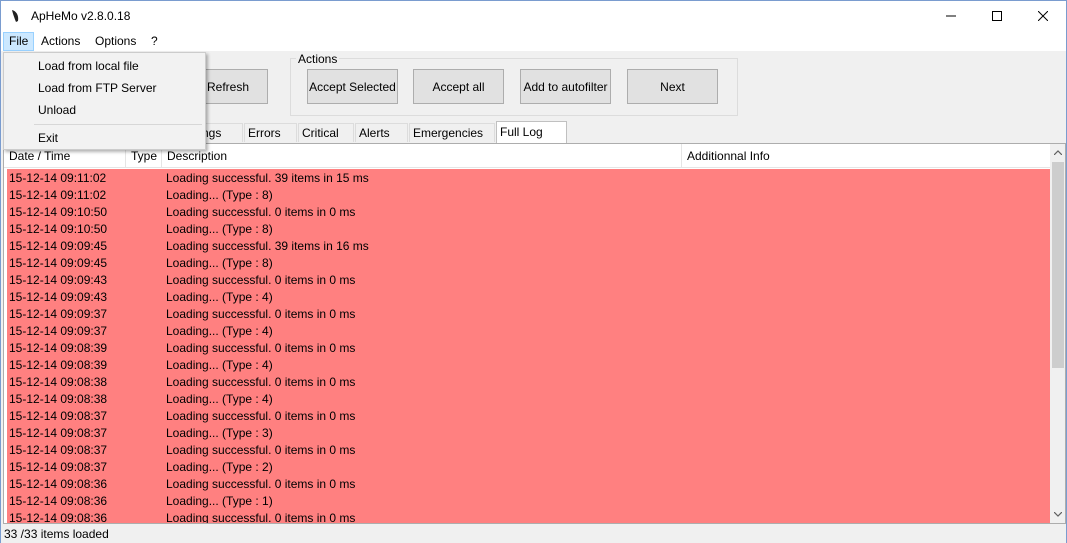 The width and height of the screenshot is (1067, 543). What do you see at coordinates (81, 16) in the screenshot?
I see `window-title: ApHeMo v2.8.0.18` at bounding box center [81, 16].